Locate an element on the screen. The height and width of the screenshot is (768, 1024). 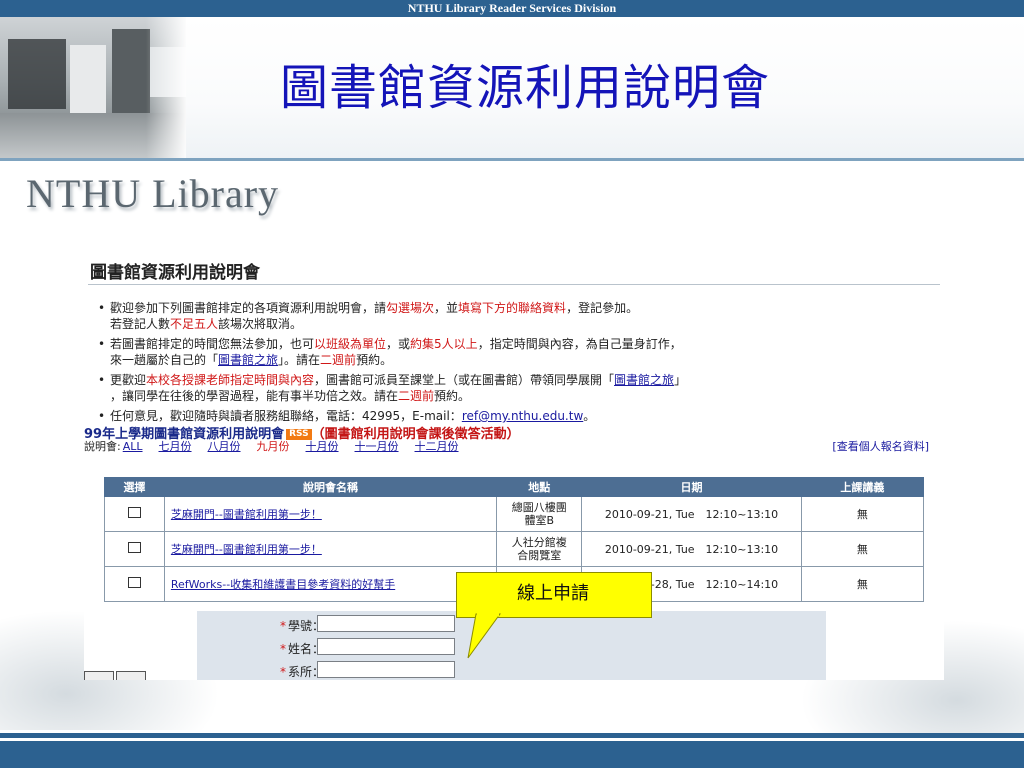
header-divider is located at coordinates (512, 159).